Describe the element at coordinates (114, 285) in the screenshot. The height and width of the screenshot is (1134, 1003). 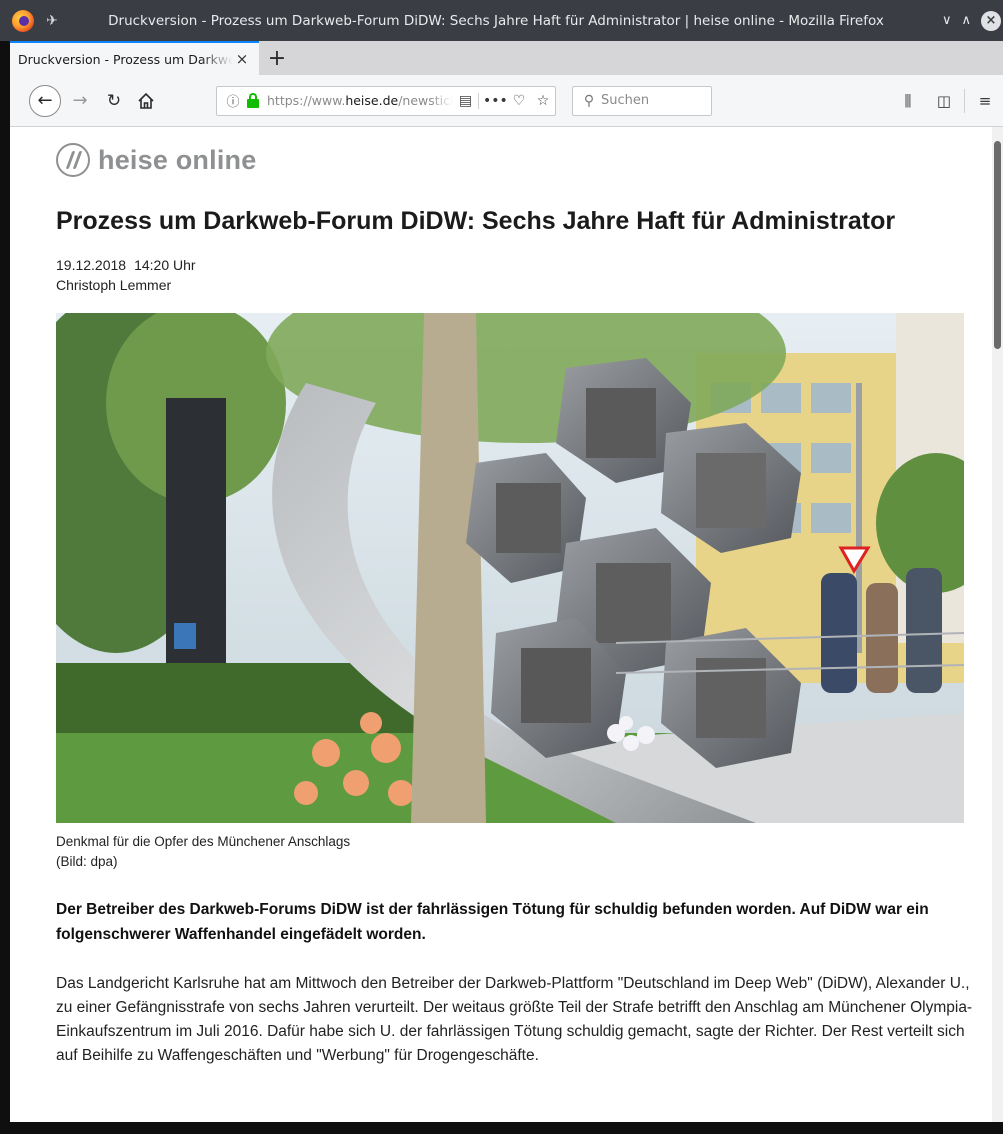
I see `article-author: Christoph Lemmer` at that location.